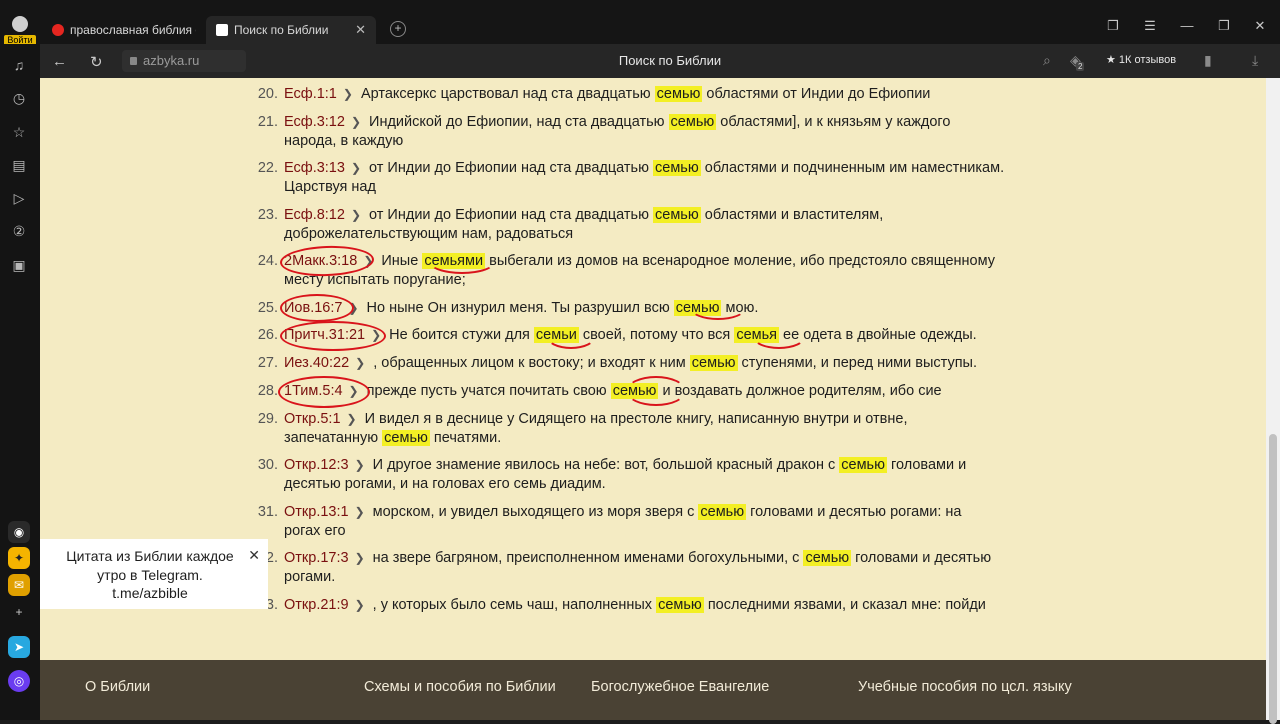 The height and width of the screenshot is (724, 1280). Describe the element at coordinates (375, 280) in the screenshot. I see `verse-text: месту испытать поругание;` at that location.